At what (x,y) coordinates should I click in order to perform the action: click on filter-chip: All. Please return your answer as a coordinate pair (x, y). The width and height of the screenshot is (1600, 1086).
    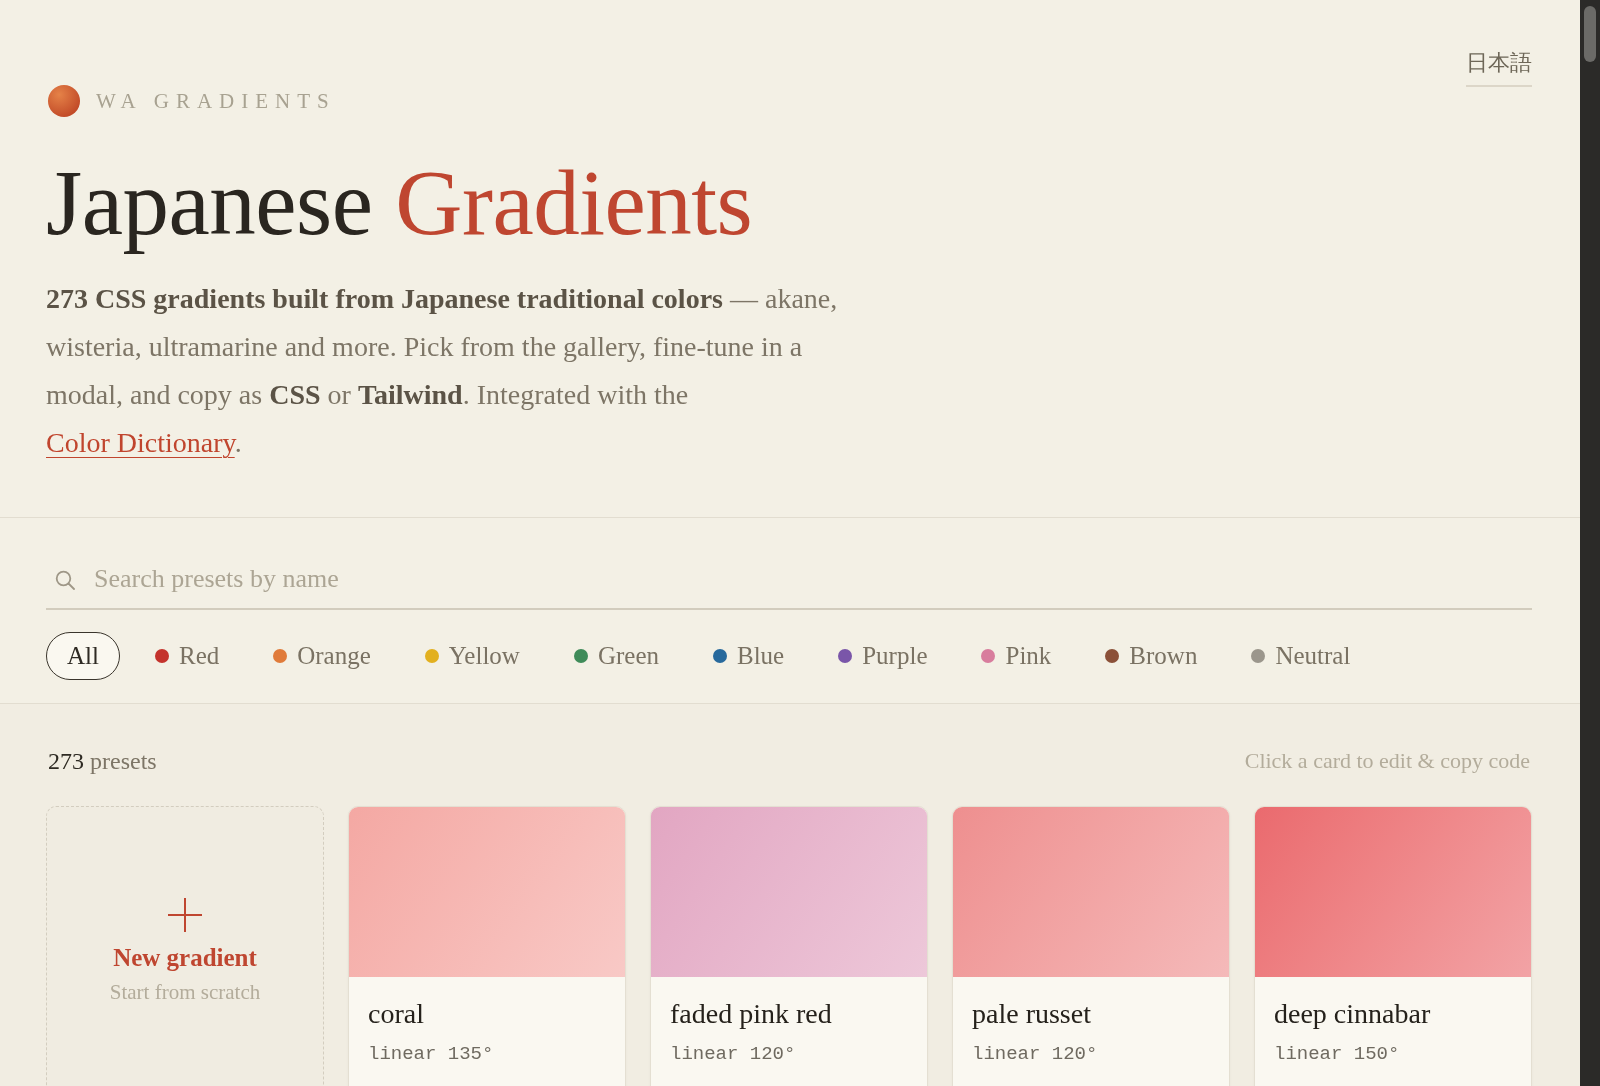
    Looking at the image, I should click on (83, 656).